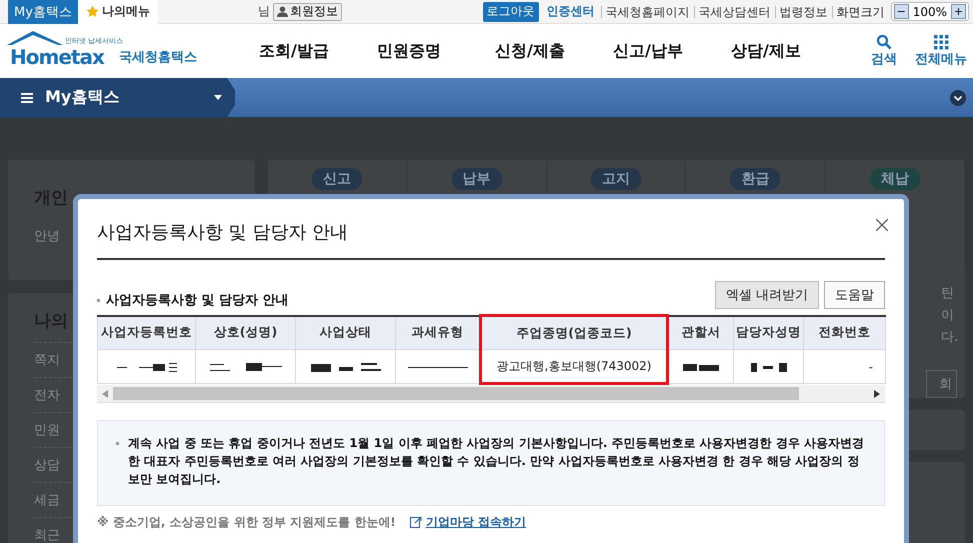  I want to click on column-header: 과세유형, so click(438, 333).